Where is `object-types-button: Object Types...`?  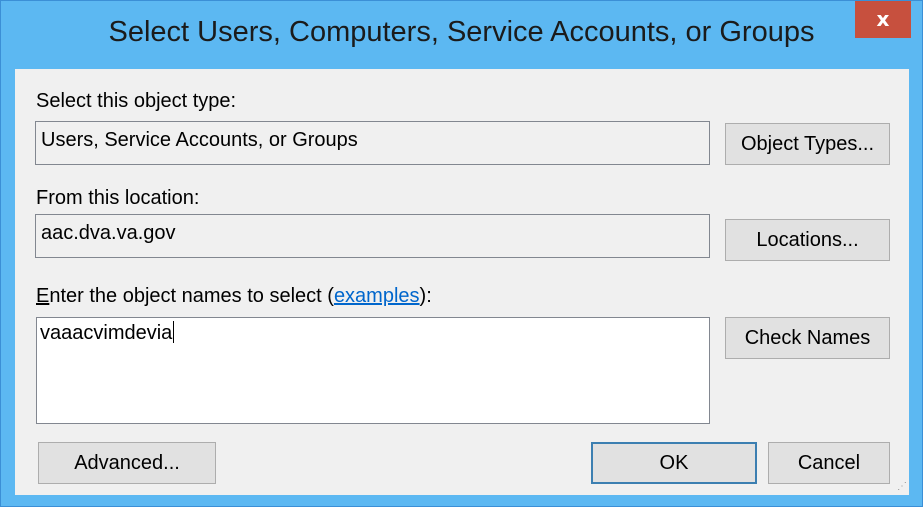
object-types-button: Object Types... is located at coordinates (807, 144).